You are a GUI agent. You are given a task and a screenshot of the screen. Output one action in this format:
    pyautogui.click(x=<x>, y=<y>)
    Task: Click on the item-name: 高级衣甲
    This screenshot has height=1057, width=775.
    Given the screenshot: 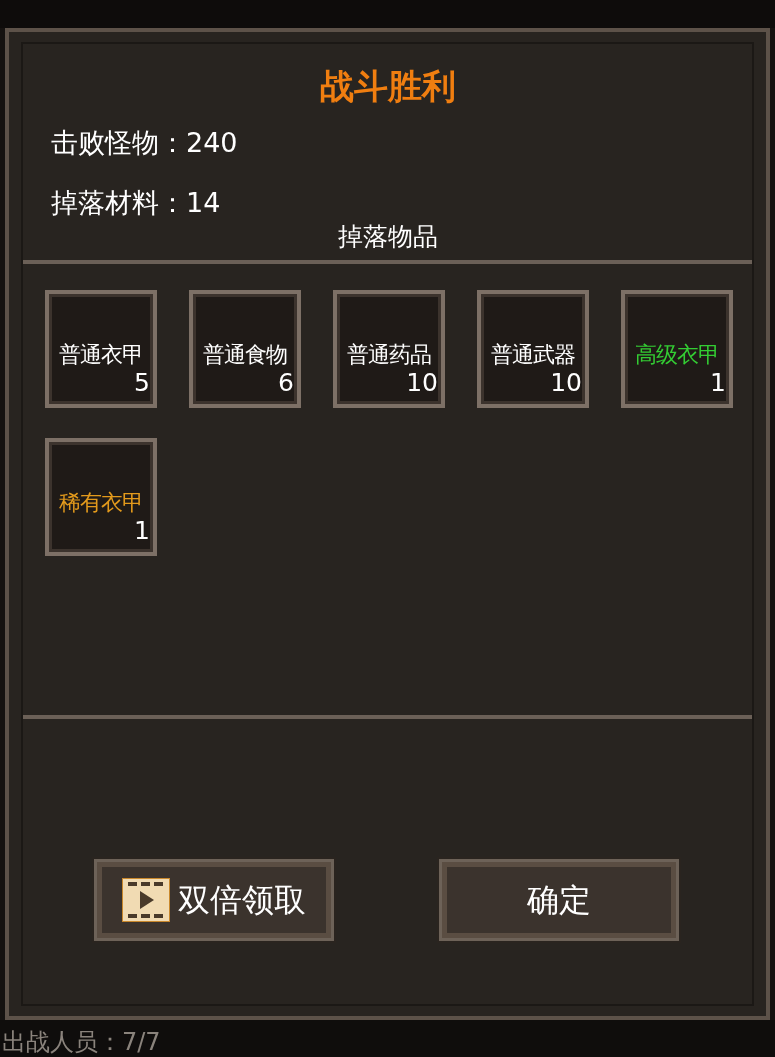 What is the action you would take?
    pyautogui.click(x=677, y=355)
    